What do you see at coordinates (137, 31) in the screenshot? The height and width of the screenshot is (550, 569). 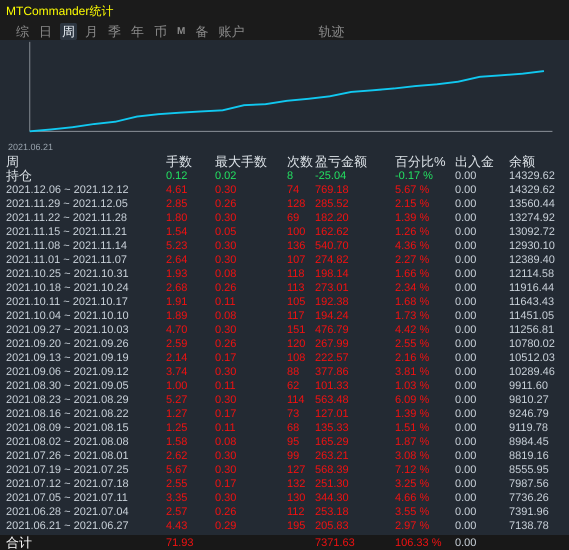 I see `tab: 年` at bounding box center [137, 31].